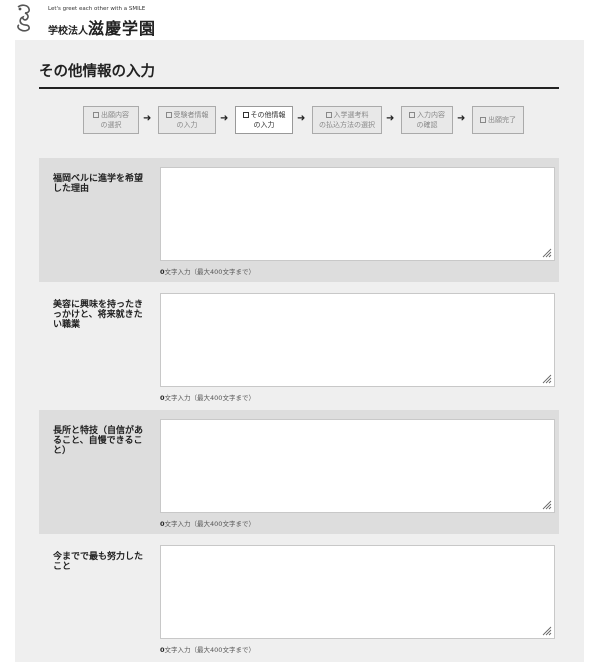 This screenshot has width=600, height=662. I want to click on field-label: 福岡ベルに進学を希望した理由, so click(98, 184).